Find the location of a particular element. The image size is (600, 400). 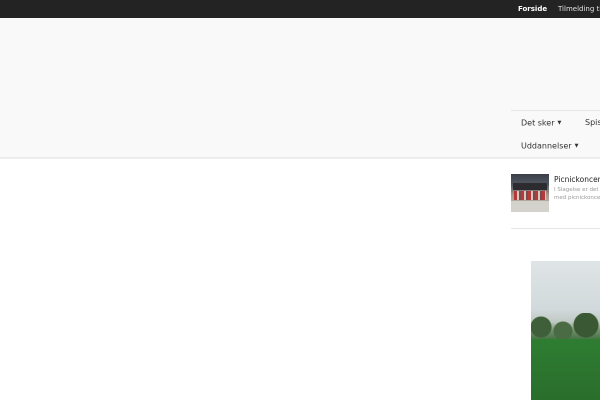

topbar-link-forside: Forside is located at coordinates (532, 9).